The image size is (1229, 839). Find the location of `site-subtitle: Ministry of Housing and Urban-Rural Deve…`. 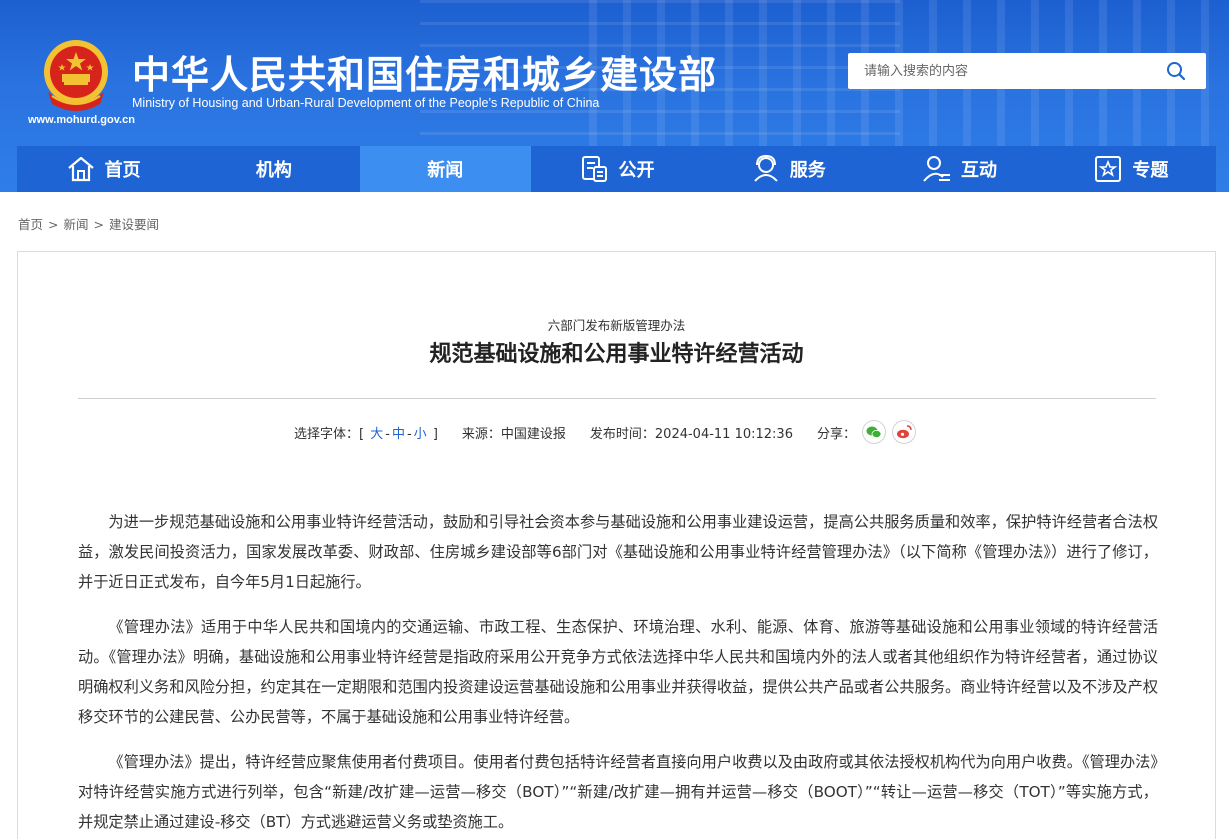

site-subtitle: Ministry of Housing and Urban-Rural Deve… is located at coordinates (366, 103).